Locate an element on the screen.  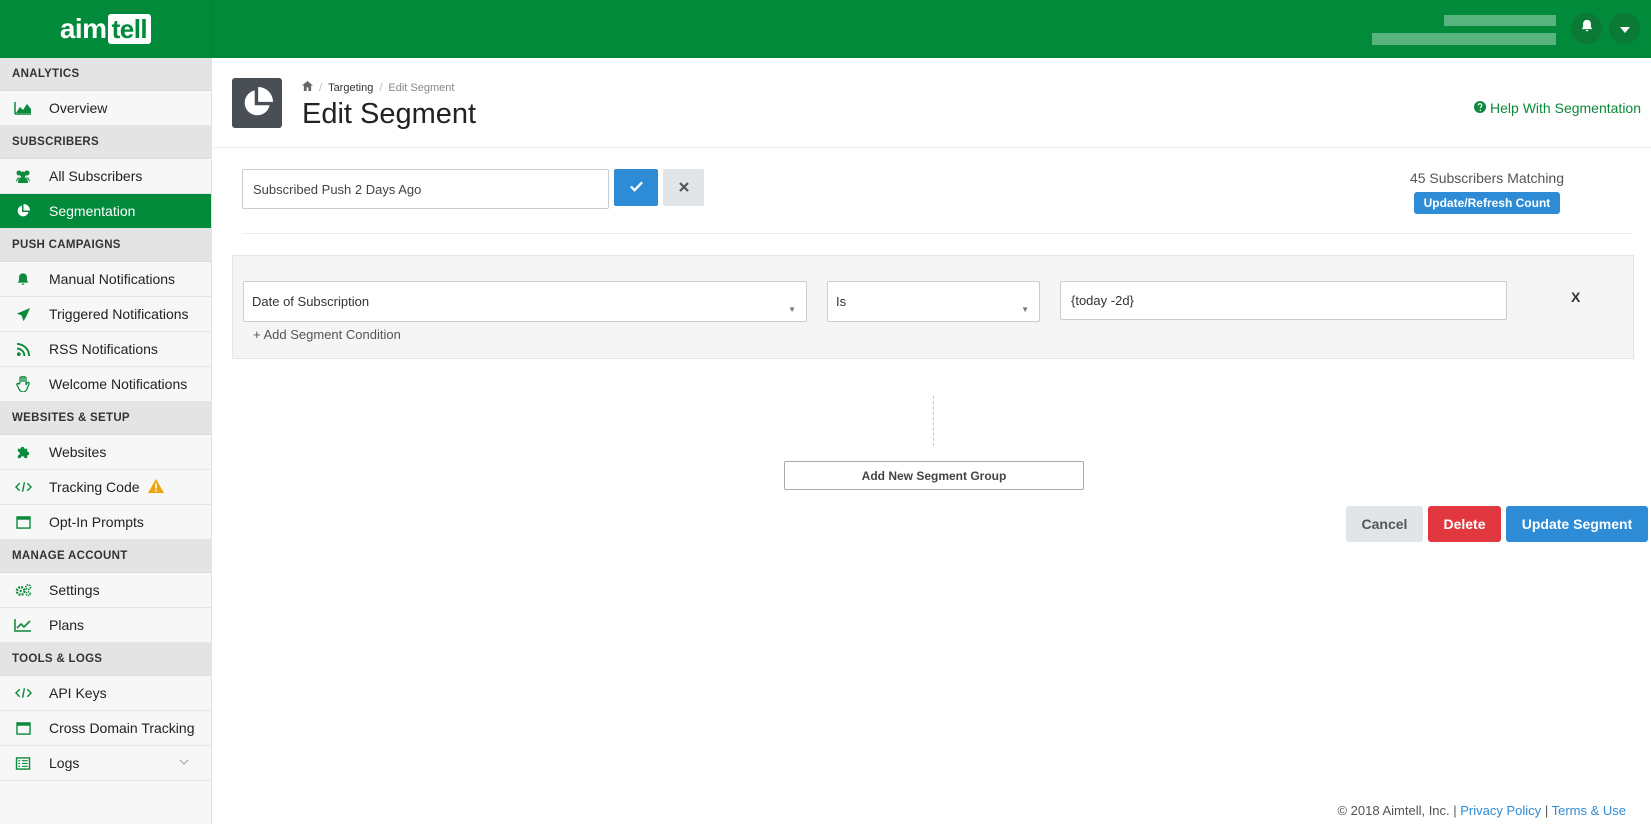
breadcrumb: / Targeting / Edit Segment is located at coordinates (378, 87).